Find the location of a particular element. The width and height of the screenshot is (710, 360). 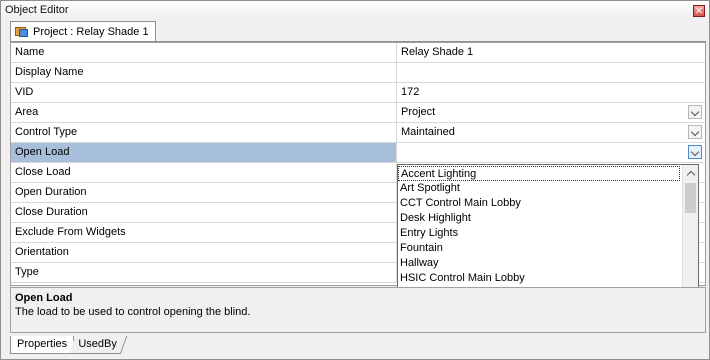

property-row: Area Project is located at coordinates (358, 113).